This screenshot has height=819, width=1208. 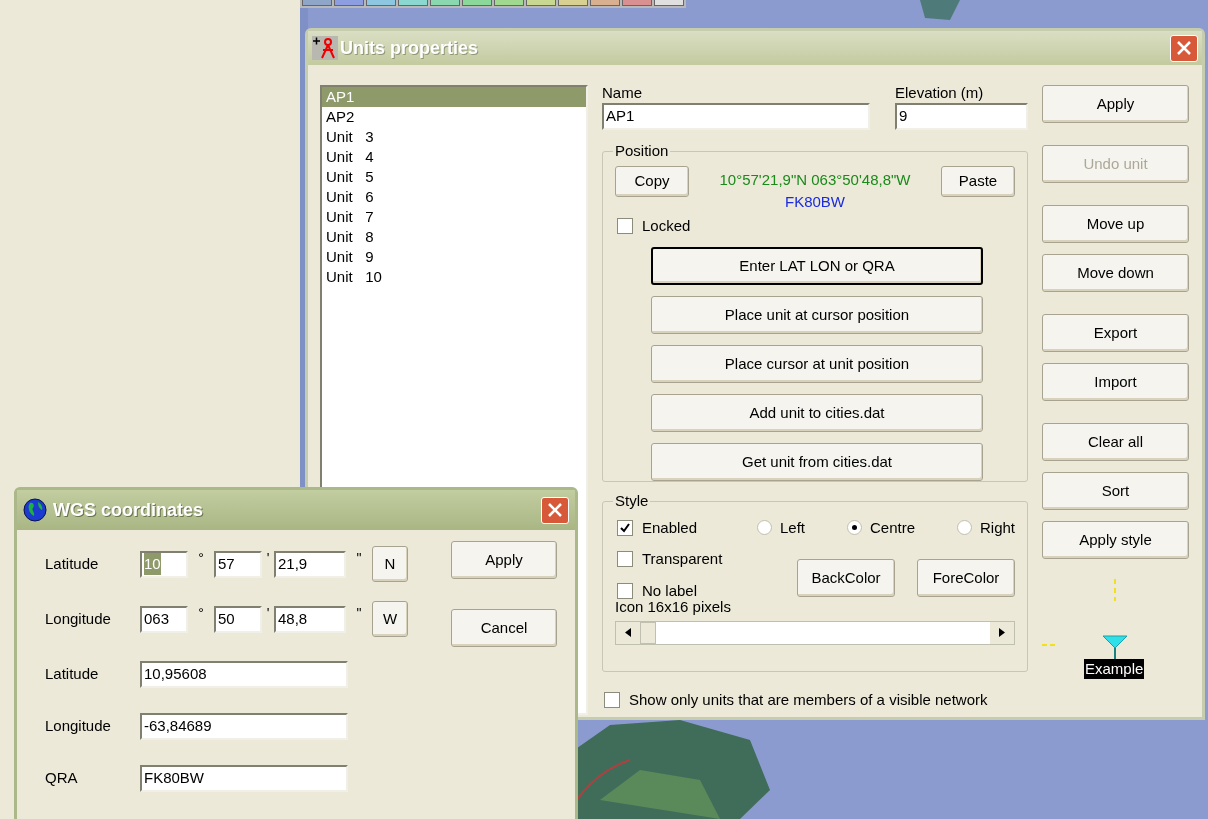 What do you see at coordinates (129, 510) in the screenshot?
I see `window-title: WGS coordinates` at bounding box center [129, 510].